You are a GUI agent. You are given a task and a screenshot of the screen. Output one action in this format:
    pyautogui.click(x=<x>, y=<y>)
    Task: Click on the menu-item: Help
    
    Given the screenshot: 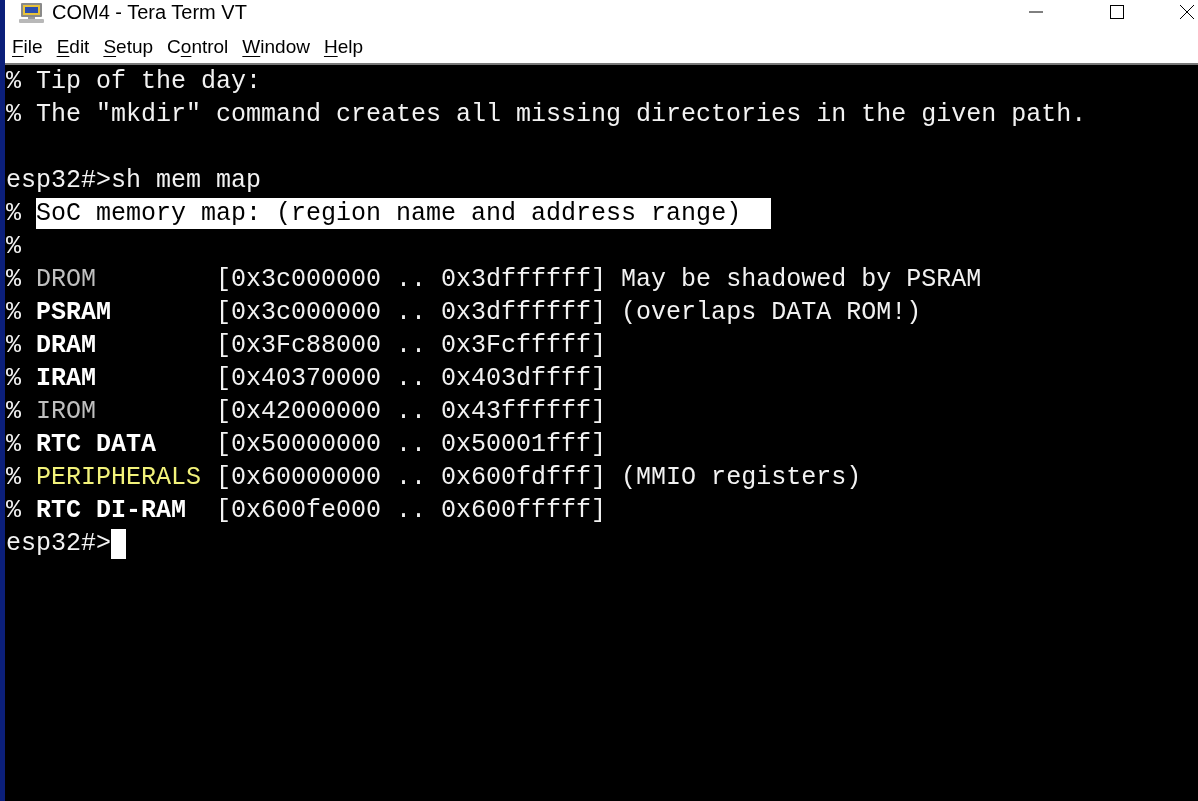 What is the action you would take?
    pyautogui.click(x=343, y=46)
    